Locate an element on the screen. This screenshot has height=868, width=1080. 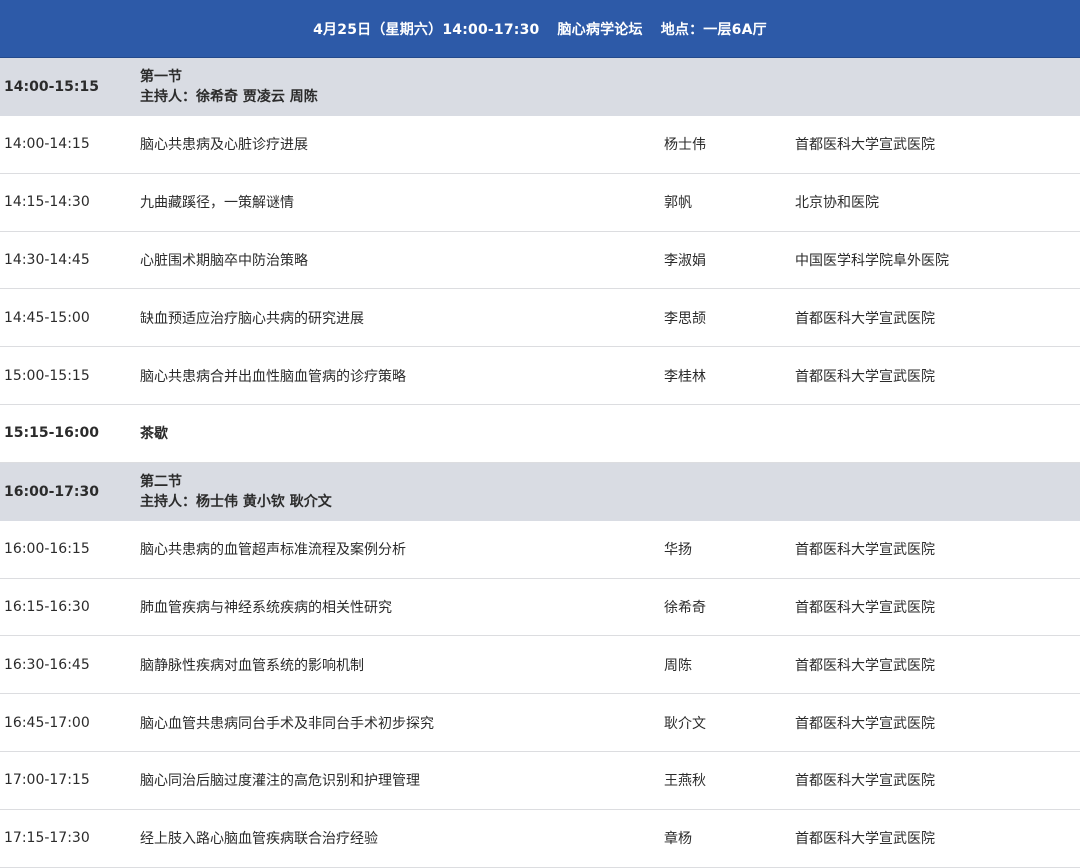
table-row: 14:00-14:15 脑心共患病及心脏诊疗进展 杨士伟 首都医科大学宣武医院 is located at coordinates (540, 145).